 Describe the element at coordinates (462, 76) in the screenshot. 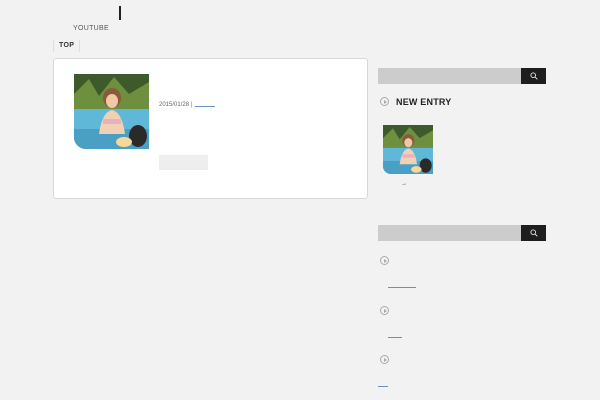

I see `sidebar-search-bar` at that location.